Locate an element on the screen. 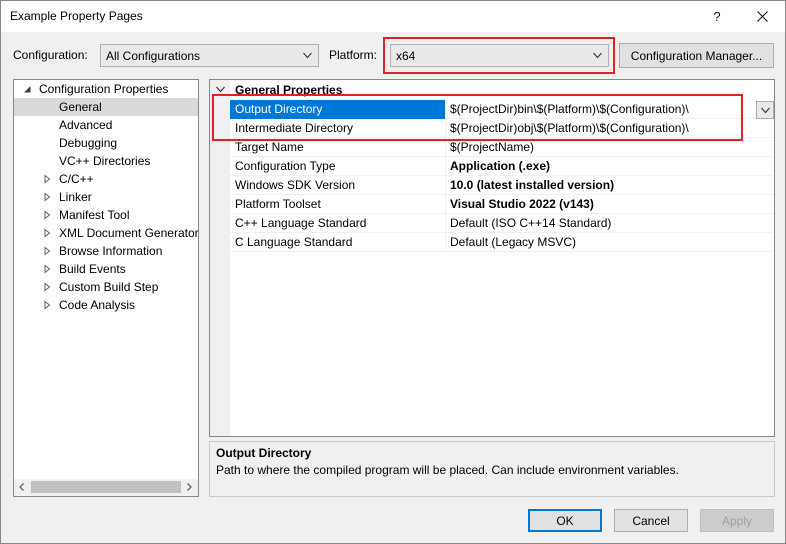 The image size is (786, 544). scroll-left-icon is located at coordinates (22, 487).